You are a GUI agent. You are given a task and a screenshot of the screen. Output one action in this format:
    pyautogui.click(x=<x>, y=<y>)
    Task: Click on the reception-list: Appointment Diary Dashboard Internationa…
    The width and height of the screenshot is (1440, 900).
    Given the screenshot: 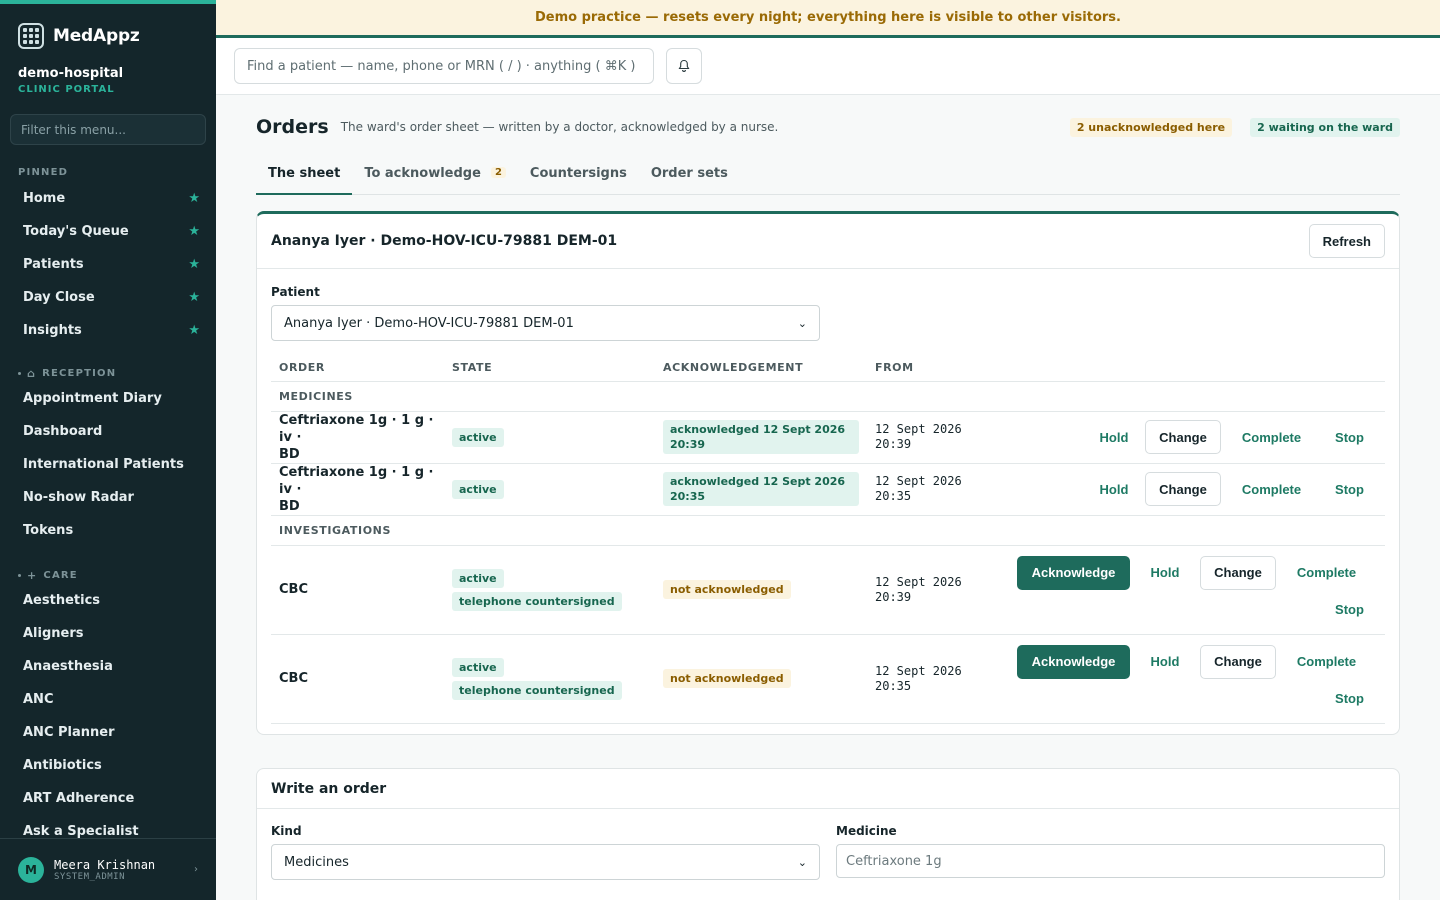 What is the action you would take?
    pyautogui.click(x=108, y=464)
    